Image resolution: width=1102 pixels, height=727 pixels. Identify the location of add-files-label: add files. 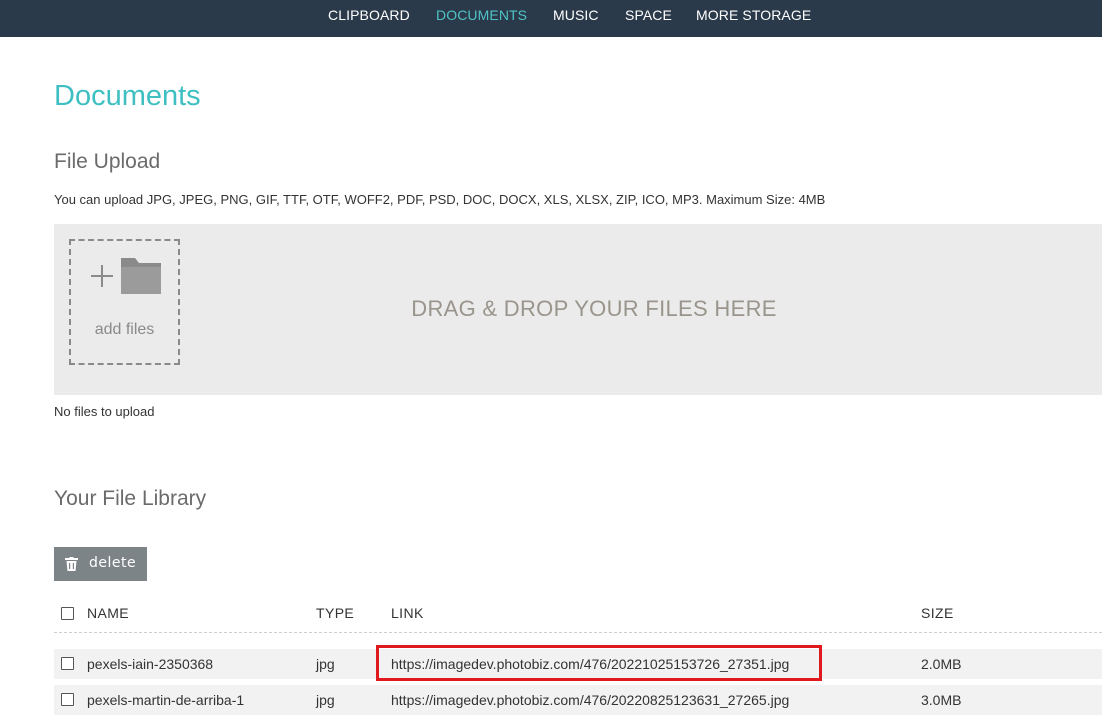
(124, 329).